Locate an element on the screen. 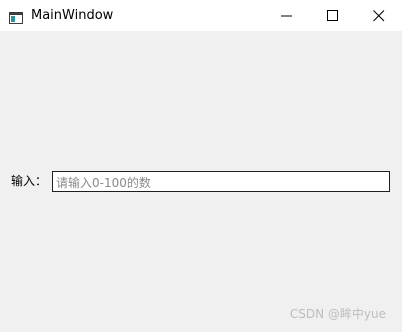  minimize-button is located at coordinates (287, 15).